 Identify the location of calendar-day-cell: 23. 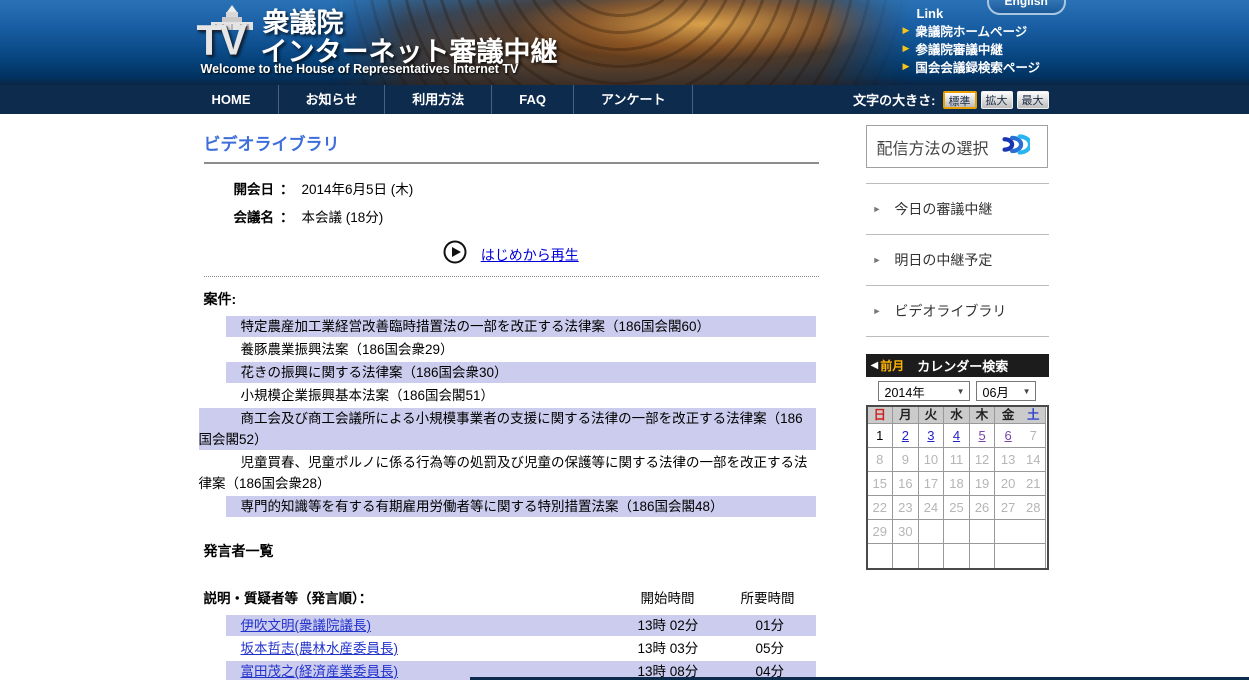
(906, 508).